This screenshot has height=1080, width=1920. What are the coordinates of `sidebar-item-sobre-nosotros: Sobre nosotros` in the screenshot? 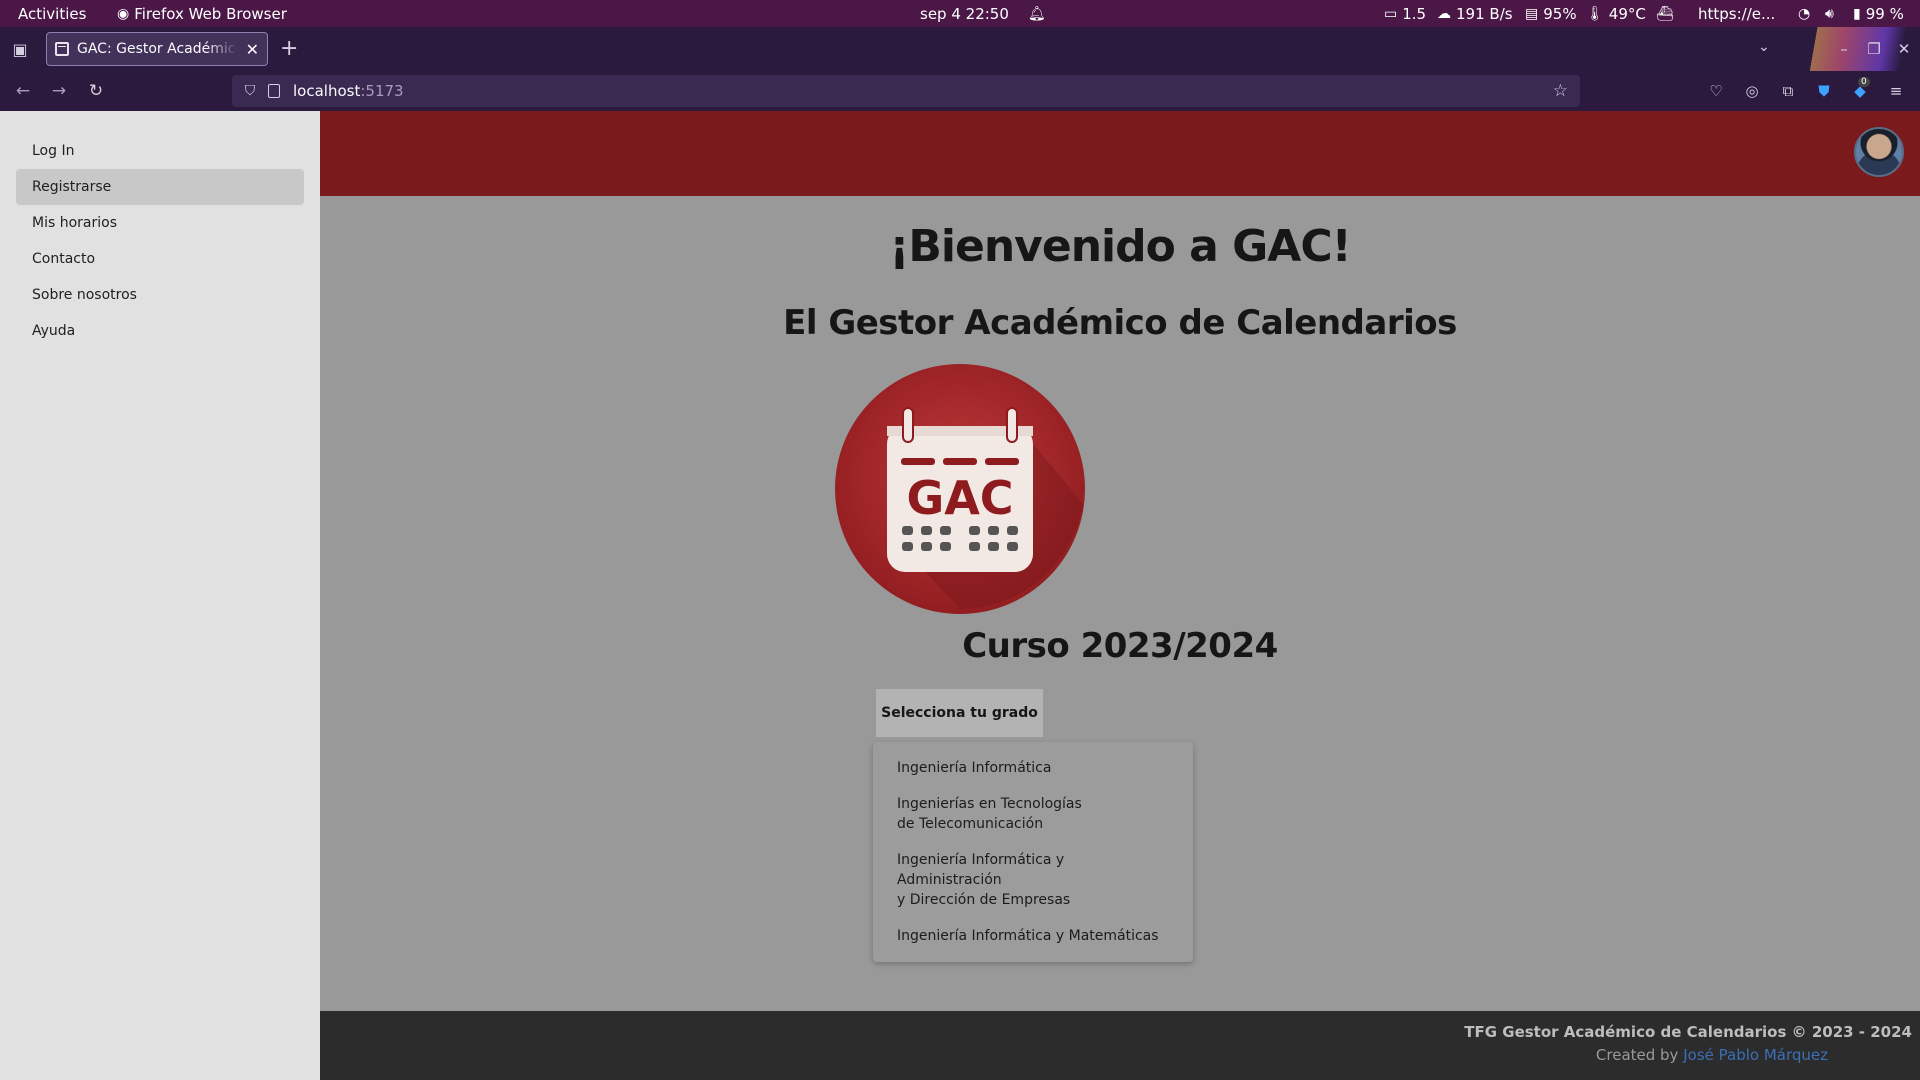 It's located at (160, 295).